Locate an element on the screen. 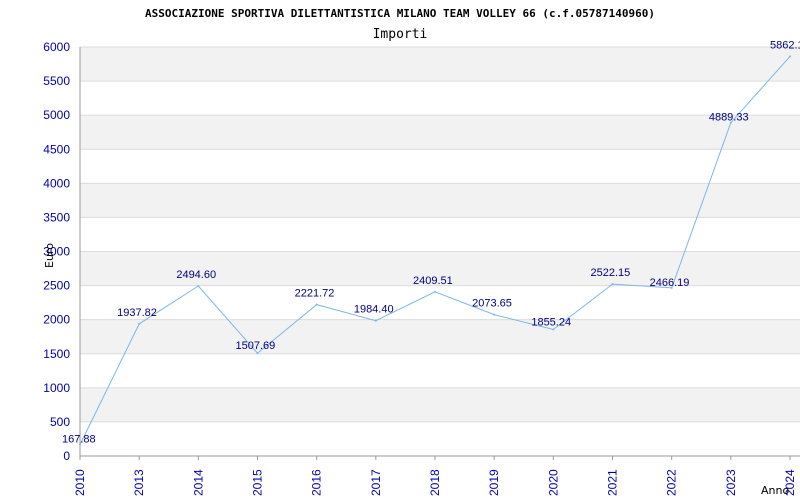 This screenshot has width=800, height=500. y-tick-label: 6000 is located at coordinates (56, 47).